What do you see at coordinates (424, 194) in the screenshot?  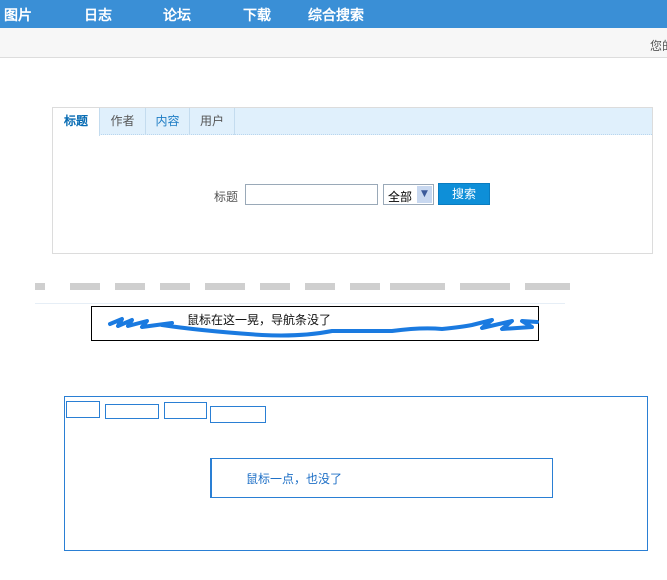 I see `chevron-down-icon: ▼` at bounding box center [424, 194].